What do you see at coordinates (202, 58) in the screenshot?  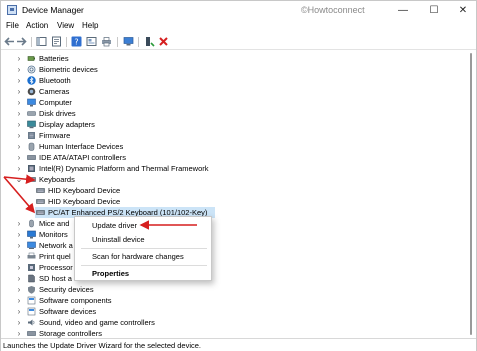 I see `device-category: › Batteries` at bounding box center [202, 58].